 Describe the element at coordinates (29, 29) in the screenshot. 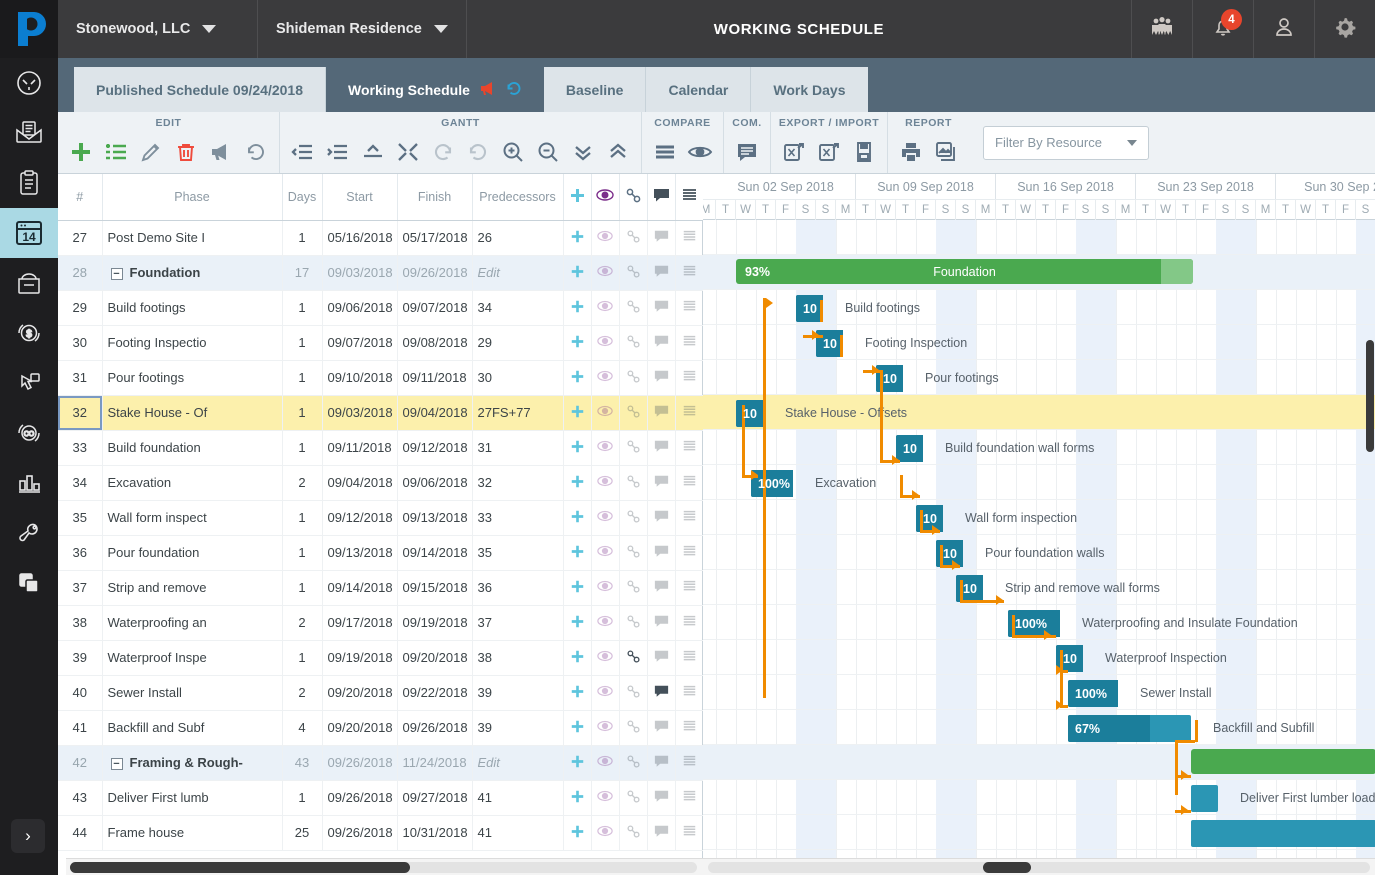

I see `app-logo` at that location.